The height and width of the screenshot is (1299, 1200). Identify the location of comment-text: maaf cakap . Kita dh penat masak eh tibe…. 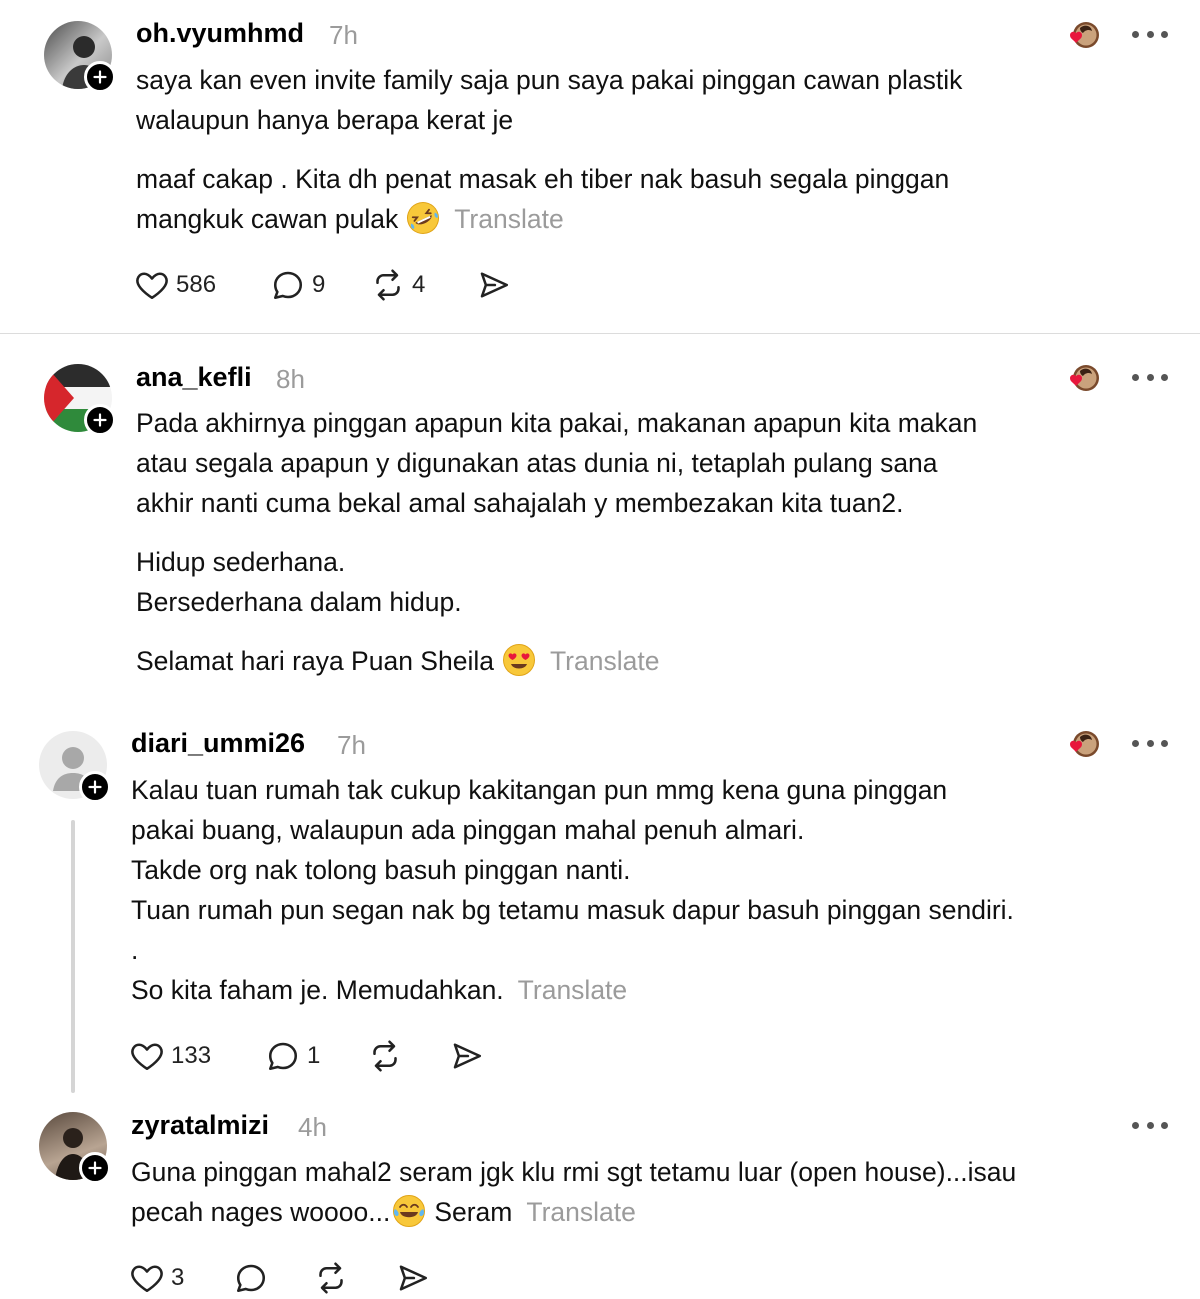
(542, 199).